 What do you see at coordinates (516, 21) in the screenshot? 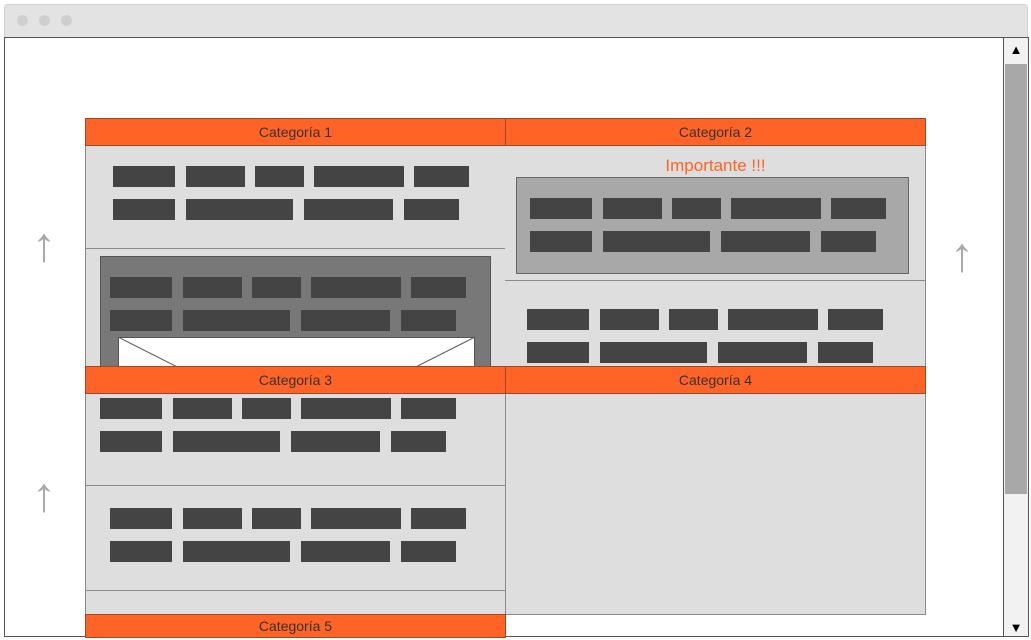
I see `window-titlebar` at bounding box center [516, 21].